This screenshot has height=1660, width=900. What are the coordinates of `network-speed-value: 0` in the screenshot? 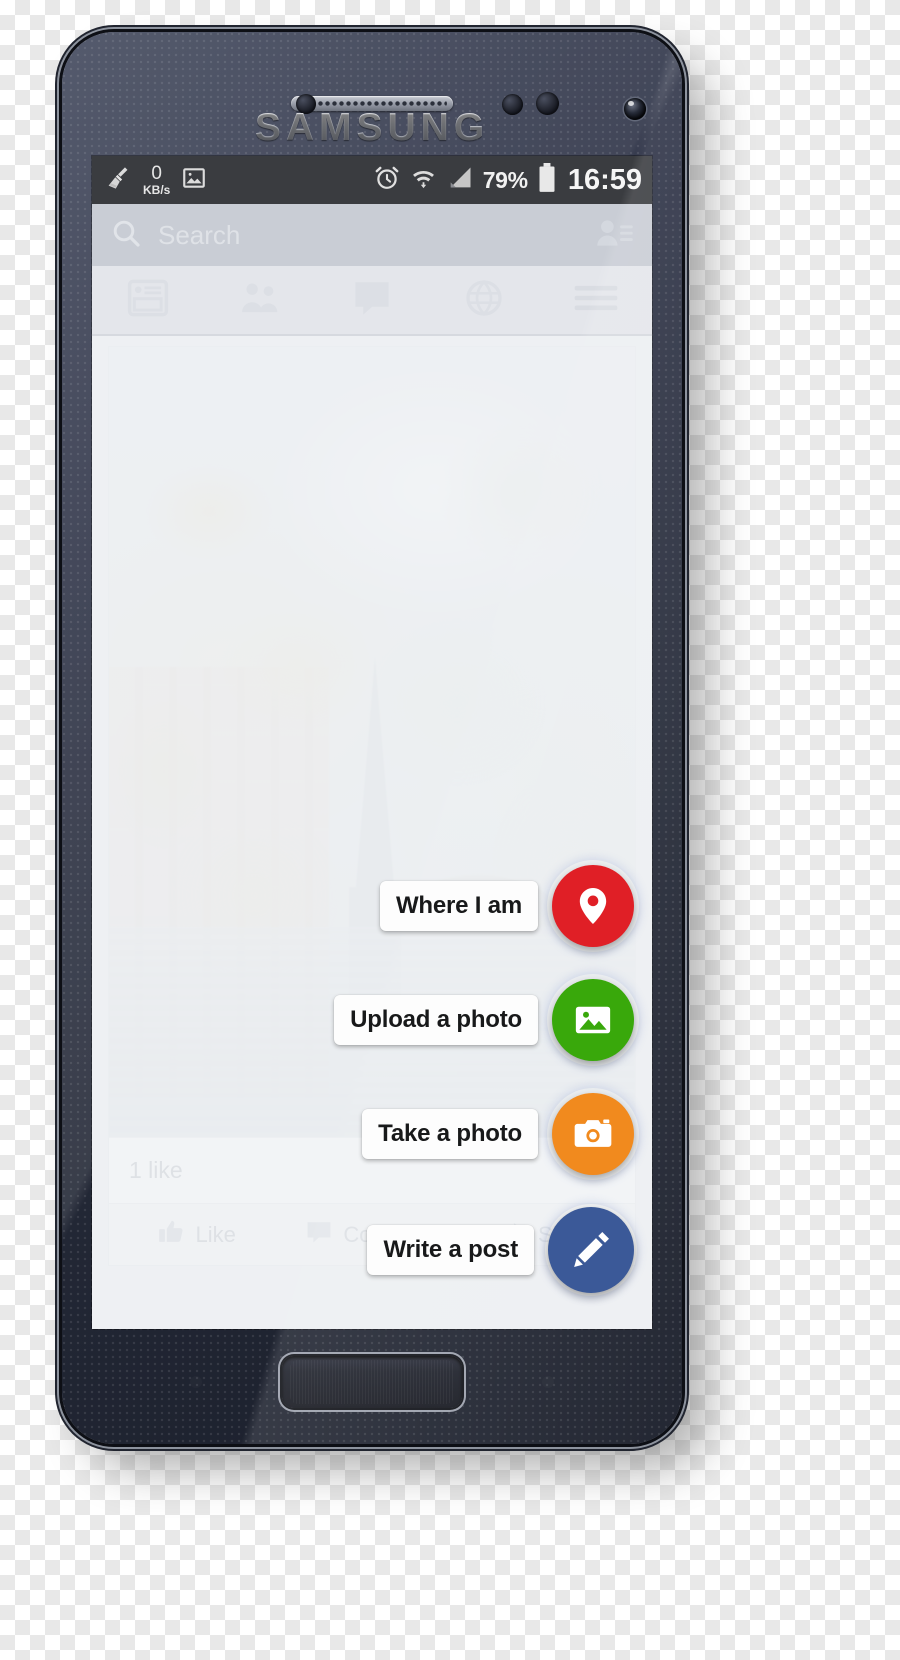 It's located at (156, 173).